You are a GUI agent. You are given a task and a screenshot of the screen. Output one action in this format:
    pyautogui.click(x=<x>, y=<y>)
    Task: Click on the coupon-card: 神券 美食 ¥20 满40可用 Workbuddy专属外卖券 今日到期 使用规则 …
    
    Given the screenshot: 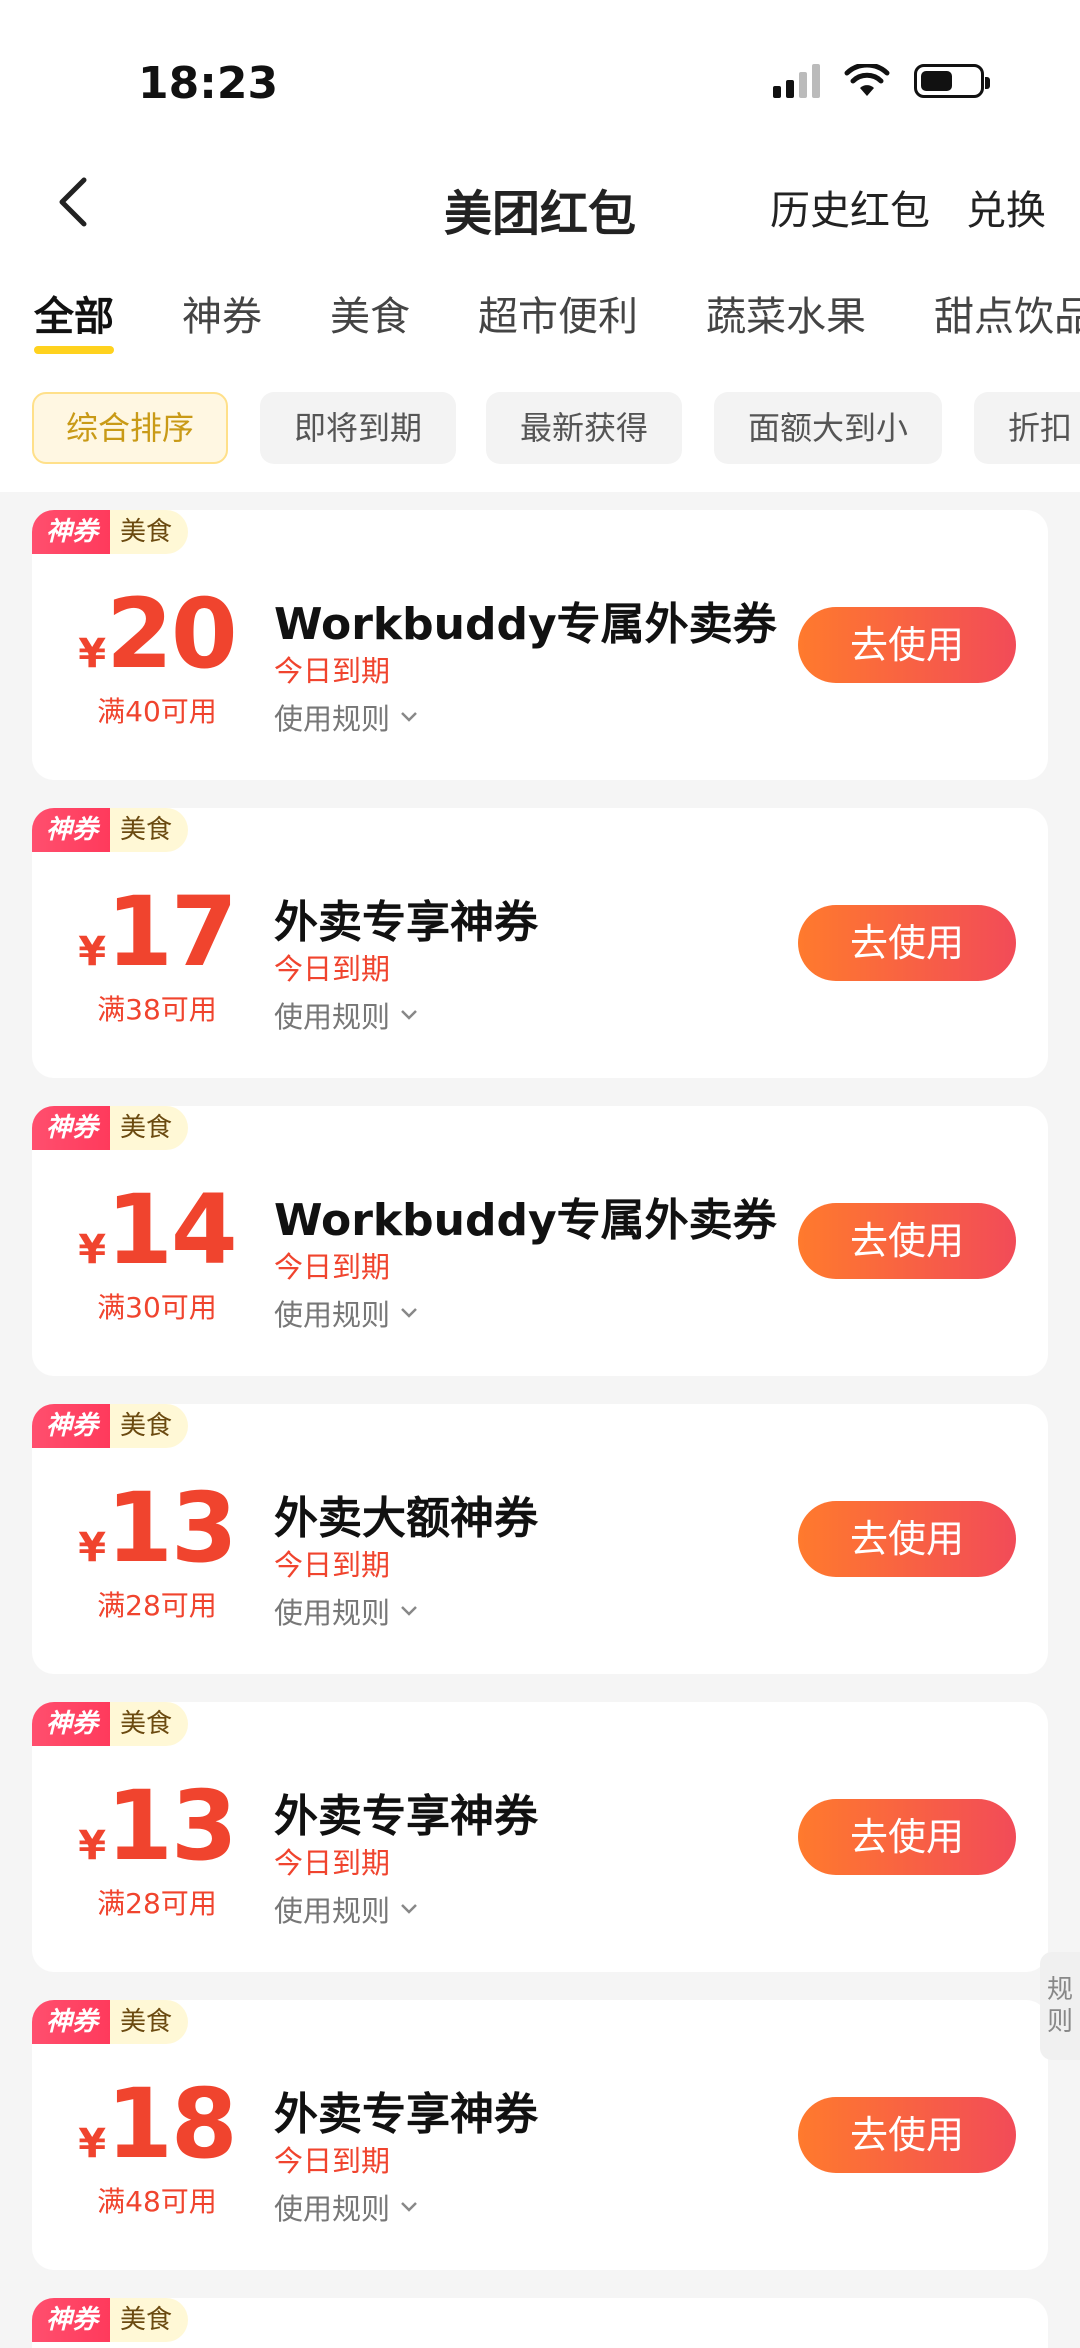 What is the action you would take?
    pyautogui.click(x=540, y=645)
    